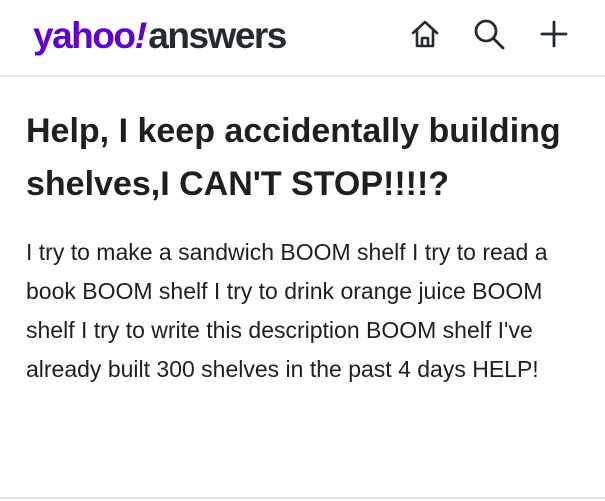 The height and width of the screenshot is (501, 605). Describe the element at coordinates (217, 35) in the screenshot. I see `logo-product: answers` at that location.